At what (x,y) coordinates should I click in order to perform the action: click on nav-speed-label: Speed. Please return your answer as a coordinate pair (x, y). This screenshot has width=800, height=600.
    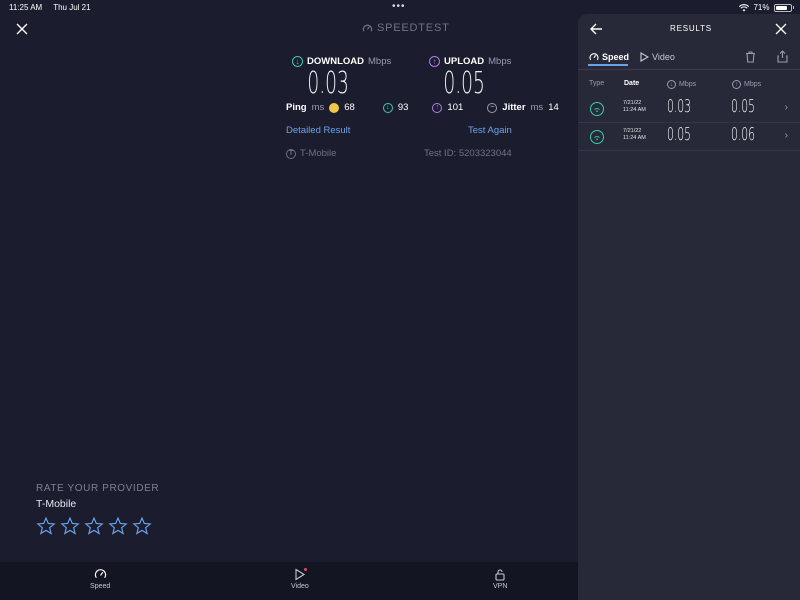
    Looking at the image, I should click on (100, 586).